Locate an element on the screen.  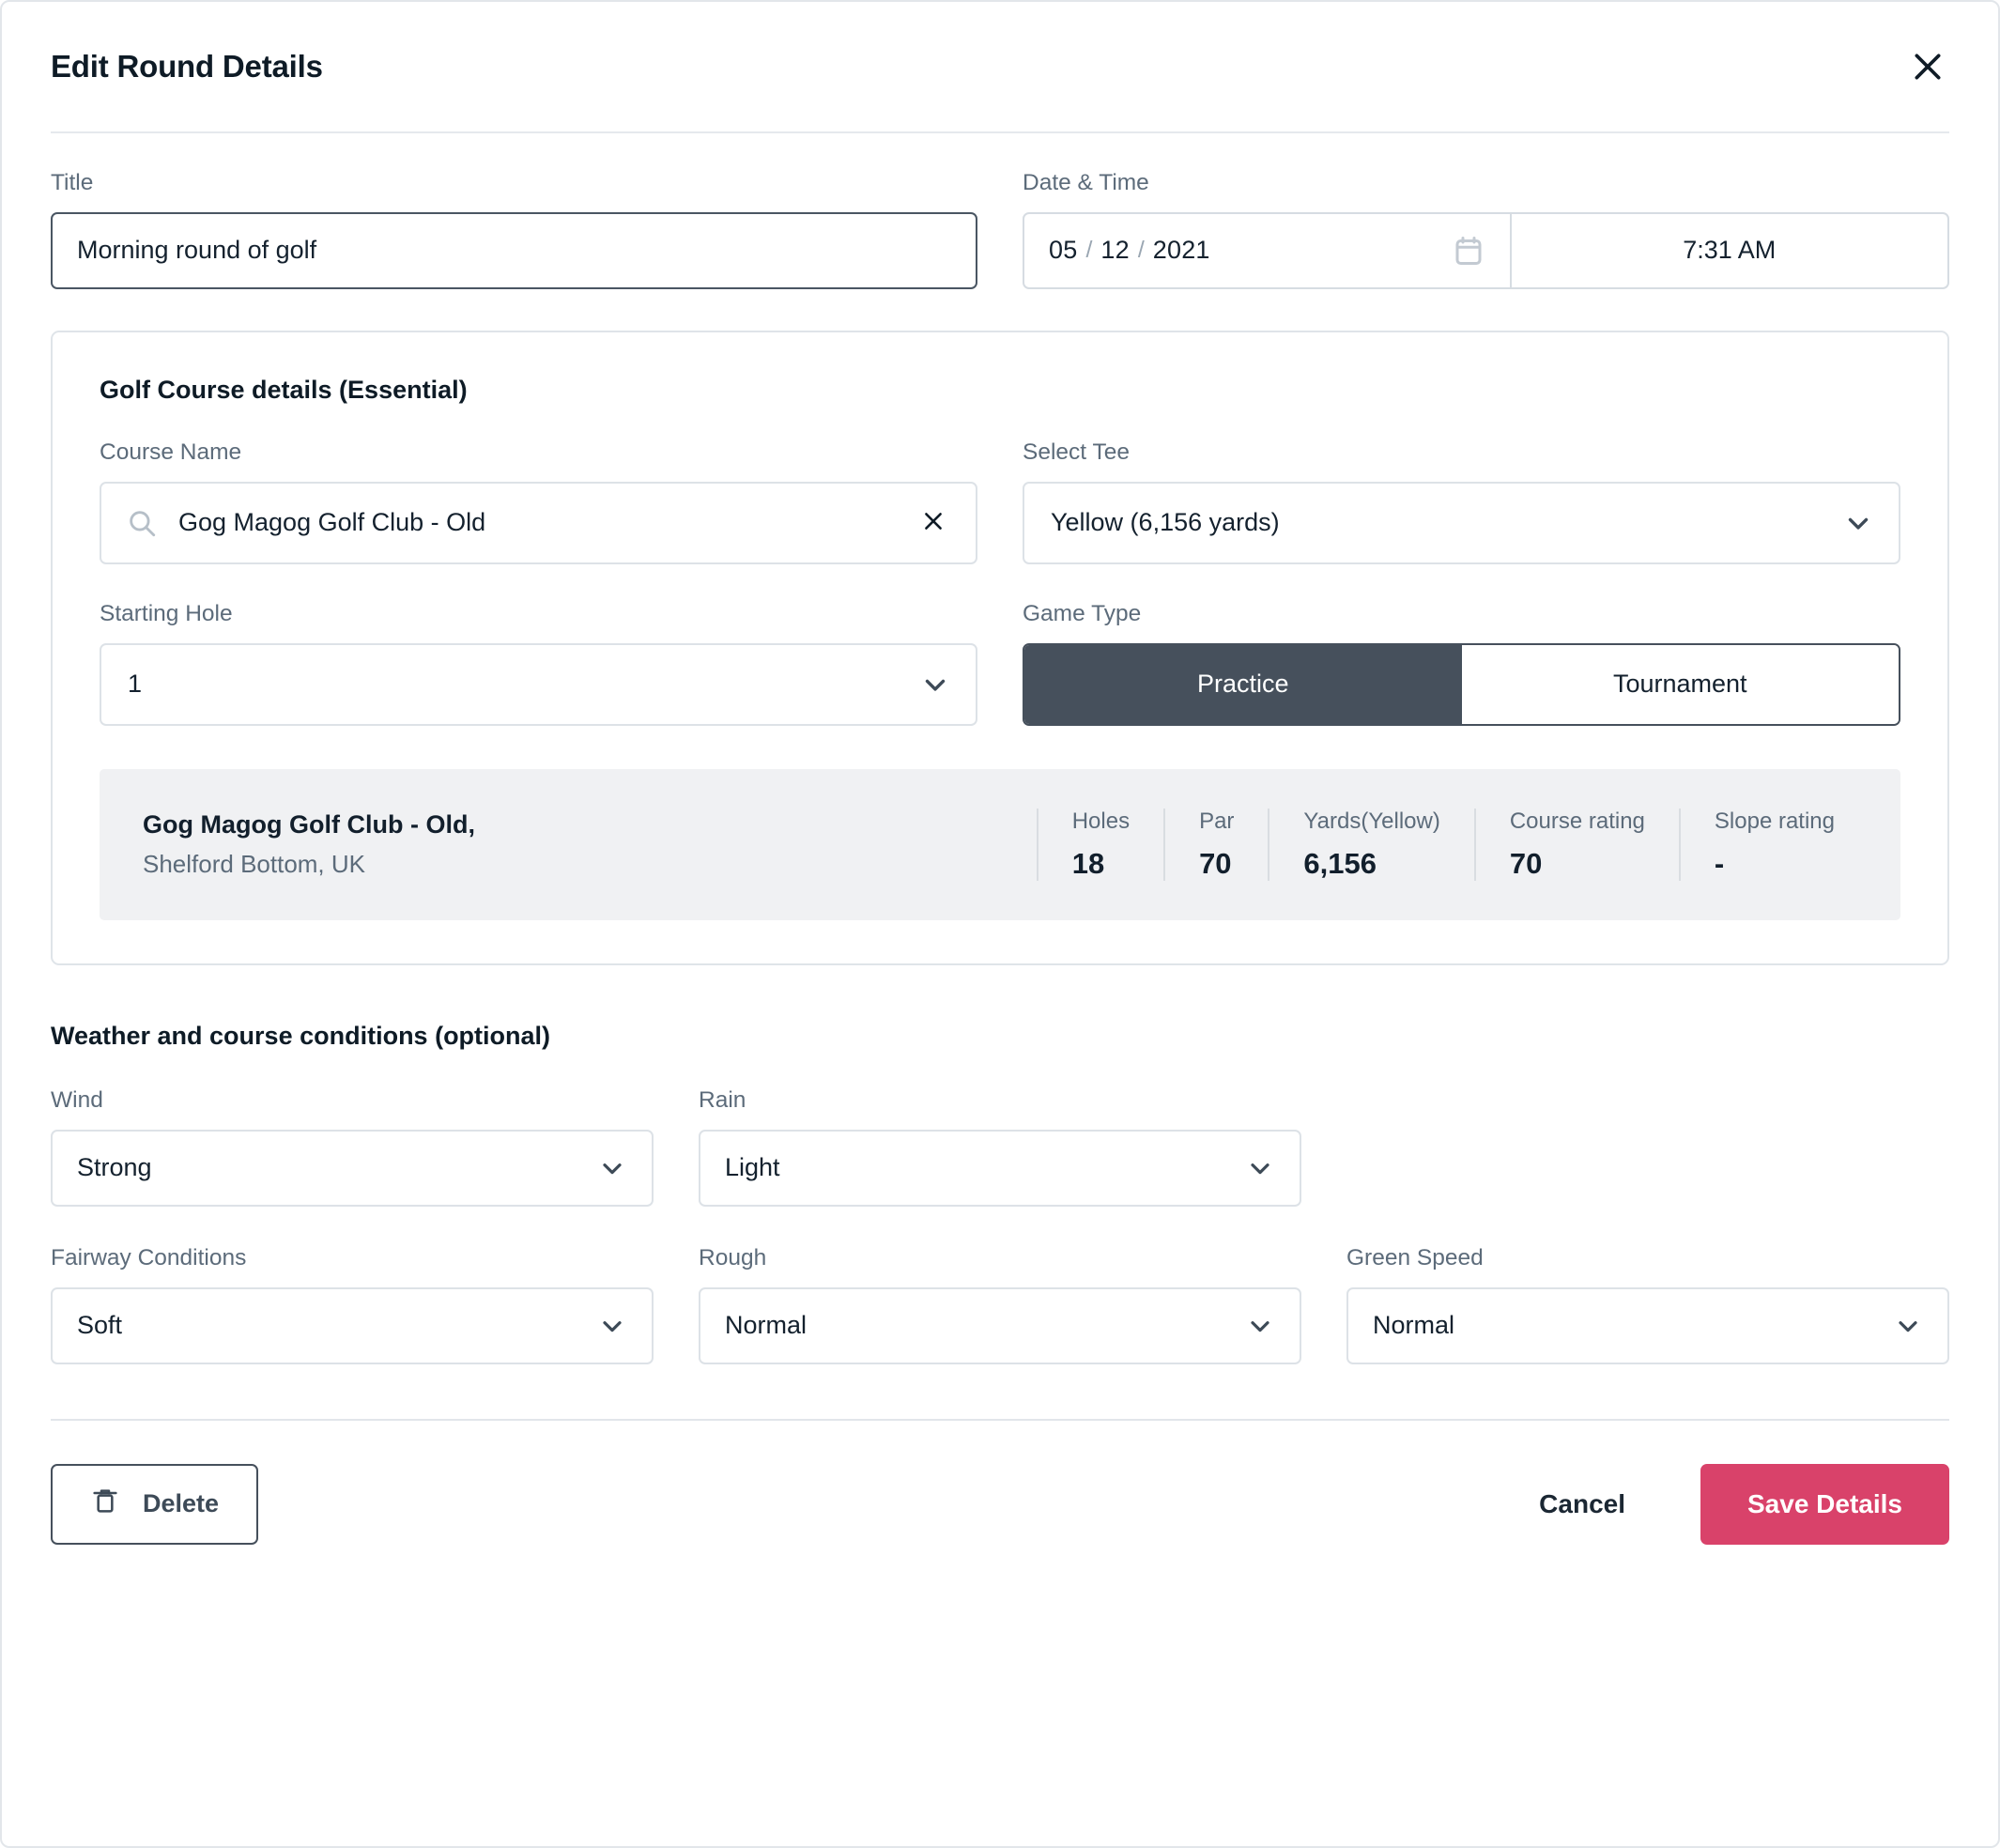
rain-group: Rain Light is located at coordinates (1000, 1146).